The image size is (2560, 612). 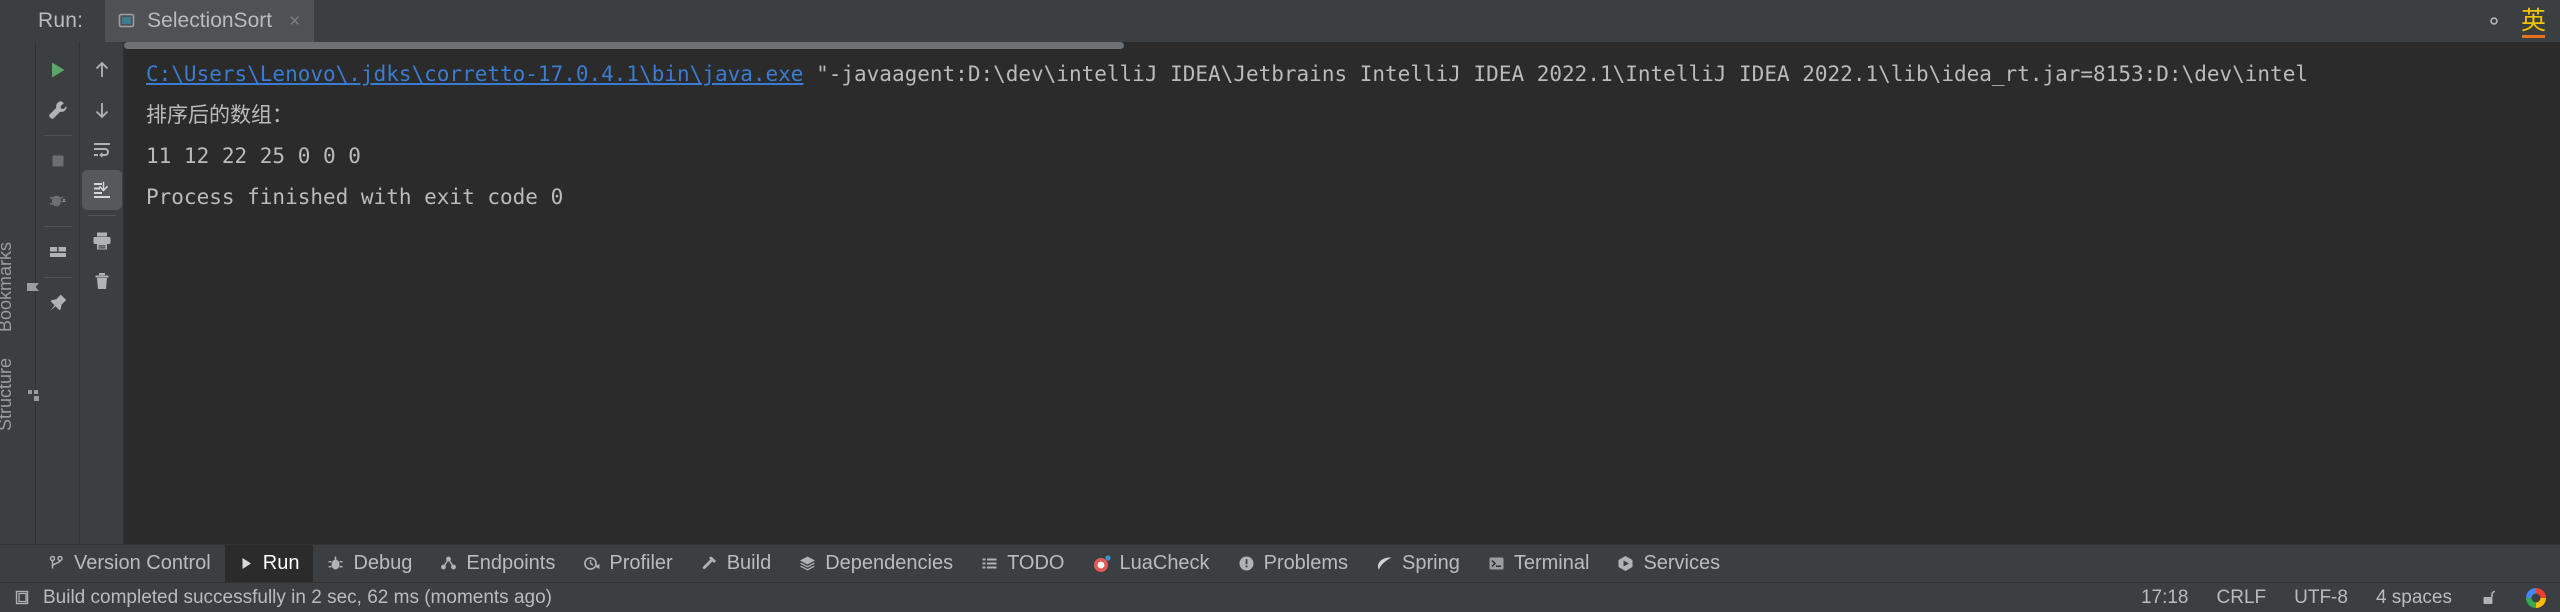 What do you see at coordinates (58, 161) in the screenshot?
I see `stop-button` at bounding box center [58, 161].